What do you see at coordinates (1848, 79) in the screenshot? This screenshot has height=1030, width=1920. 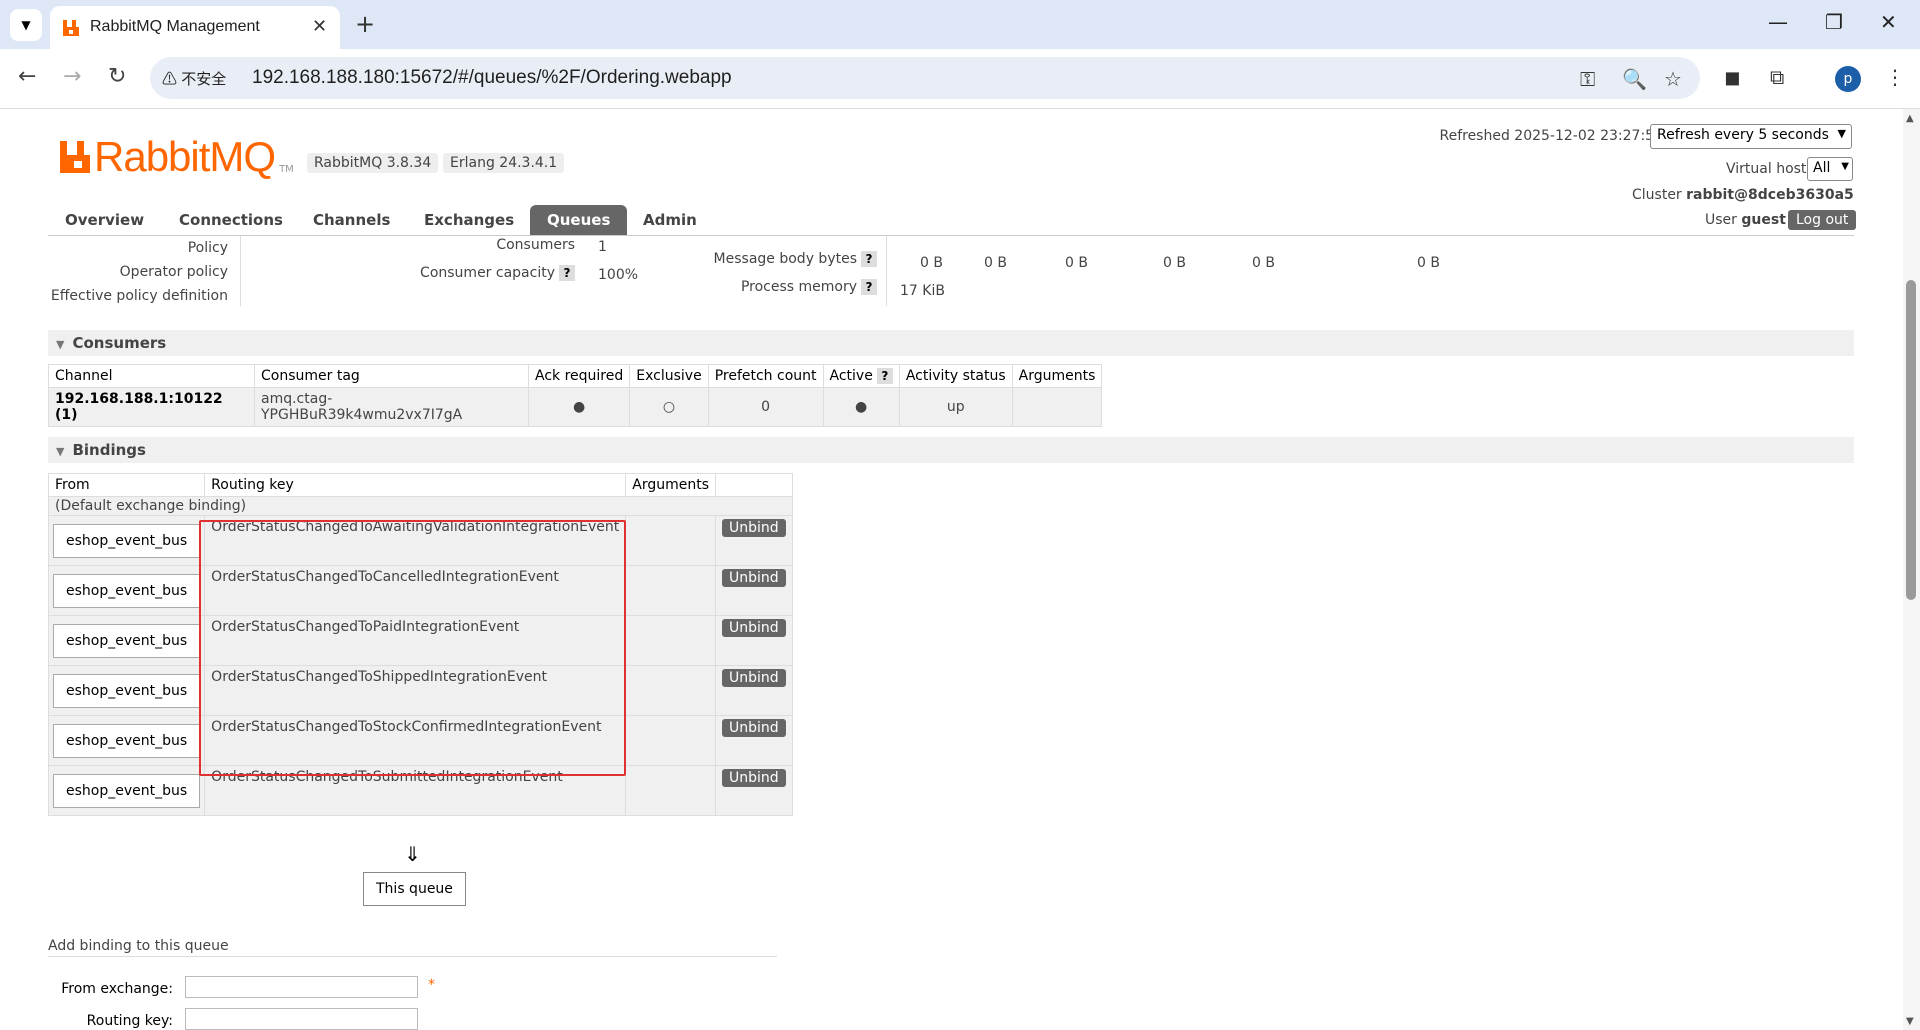 I see `profile-avatar: p` at bounding box center [1848, 79].